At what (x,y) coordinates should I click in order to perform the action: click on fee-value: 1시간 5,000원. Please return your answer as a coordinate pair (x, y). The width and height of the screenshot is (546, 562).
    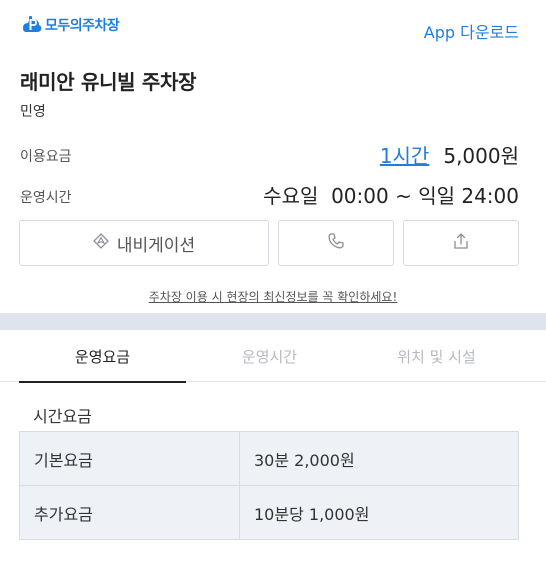
    Looking at the image, I should click on (449, 154).